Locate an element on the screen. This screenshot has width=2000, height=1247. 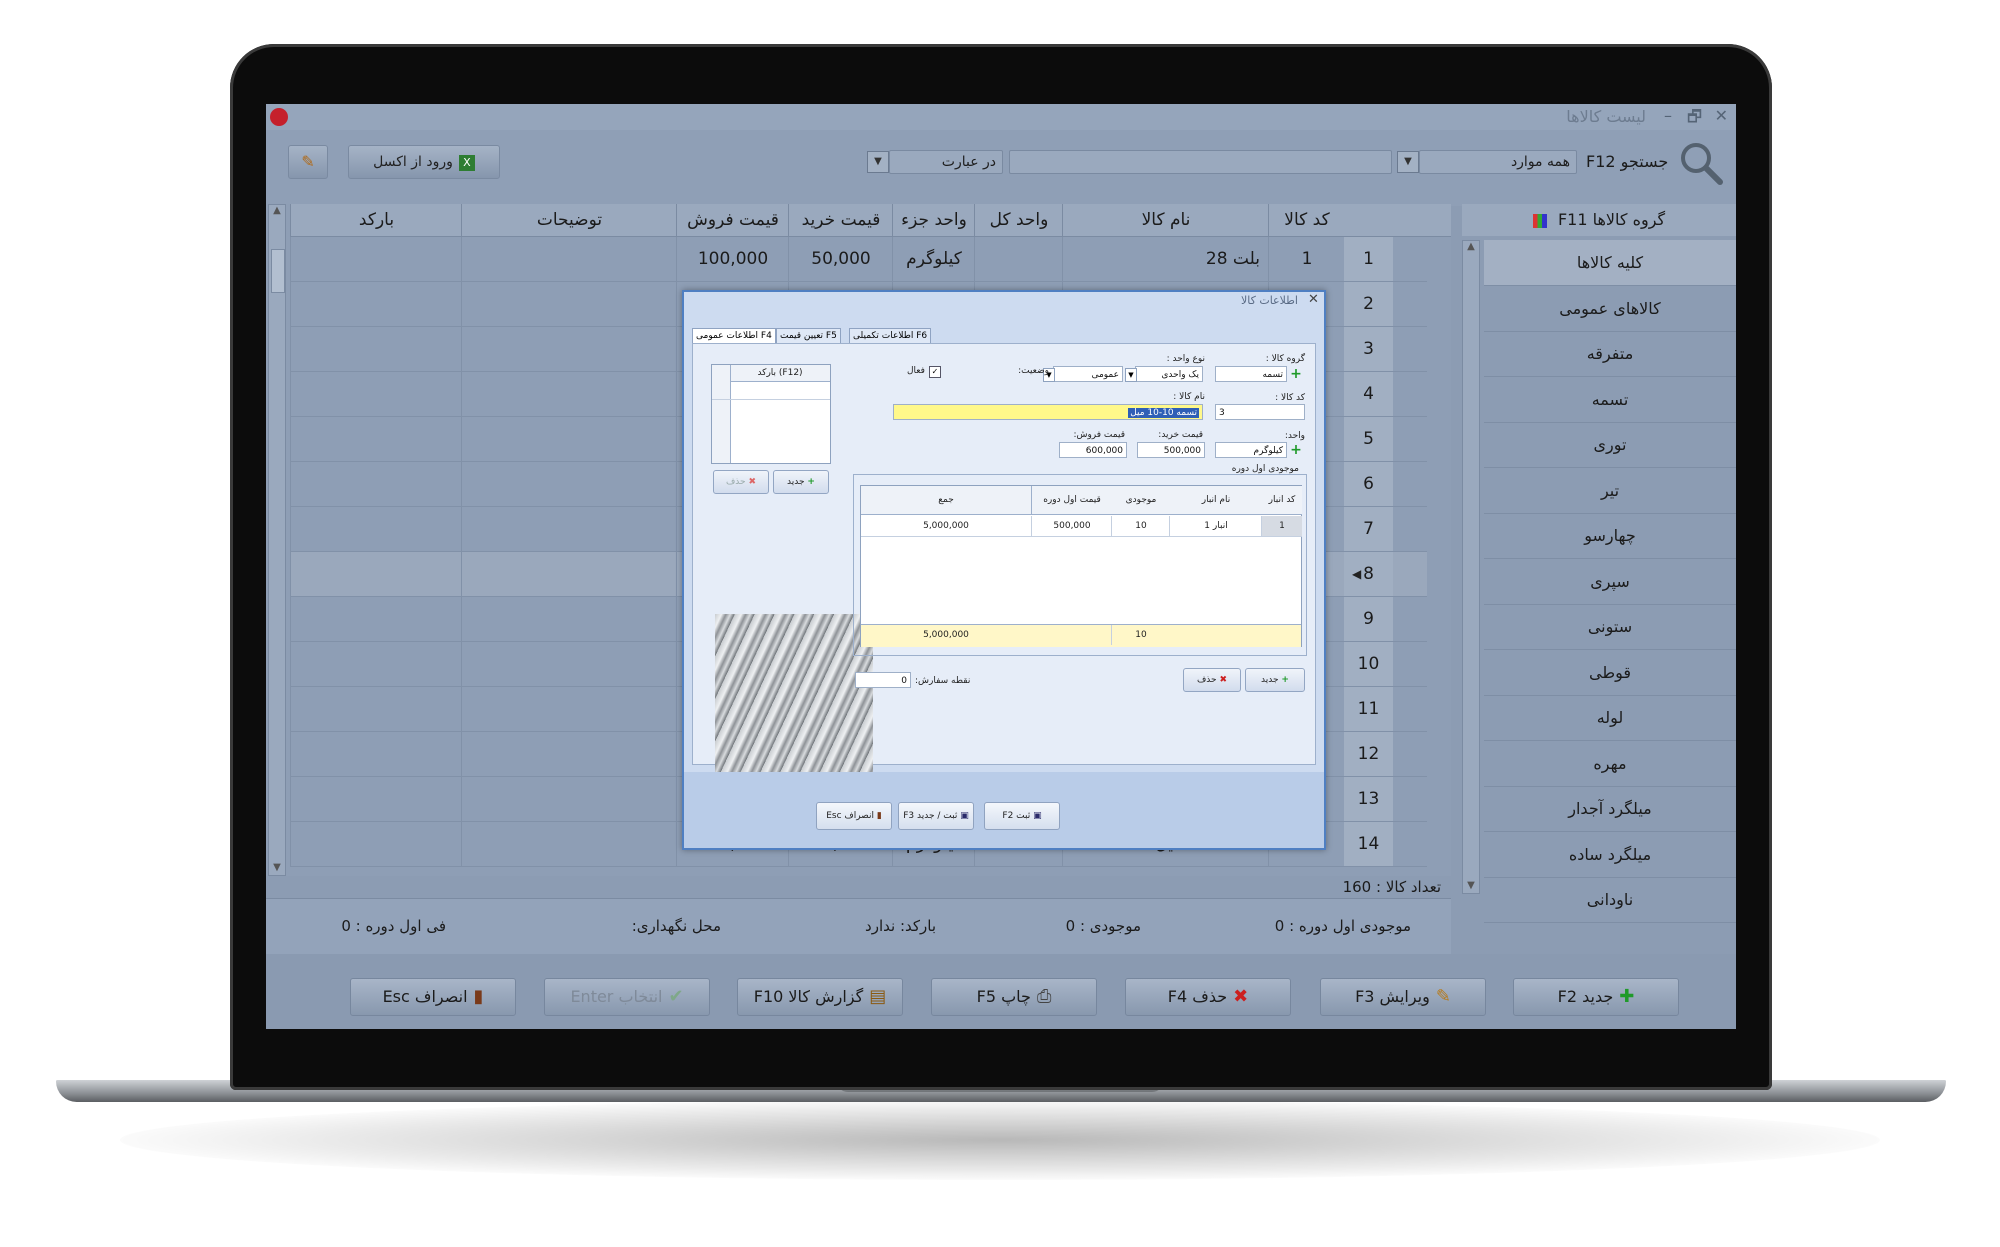
dialog-cancel-button: ▮ انصراف Esc is located at coordinates (854, 816).